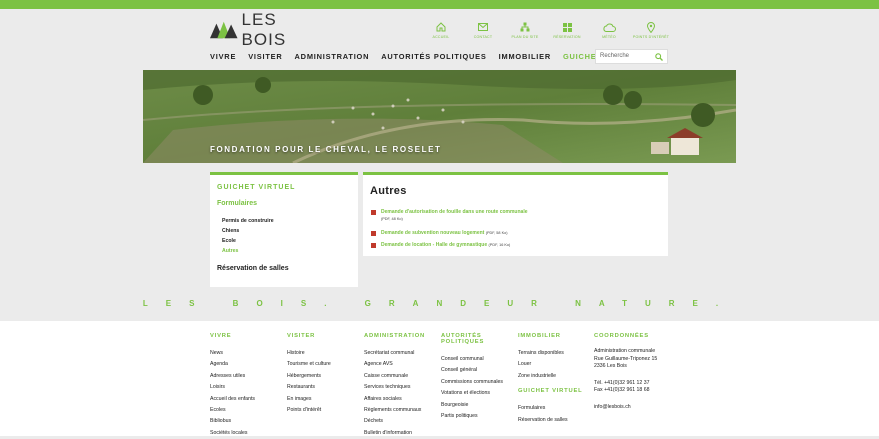 The image size is (879, 439). Describe the element at coordinates (483, 37) in the screenshot. I see `quicklink-label: Contact` at that location.